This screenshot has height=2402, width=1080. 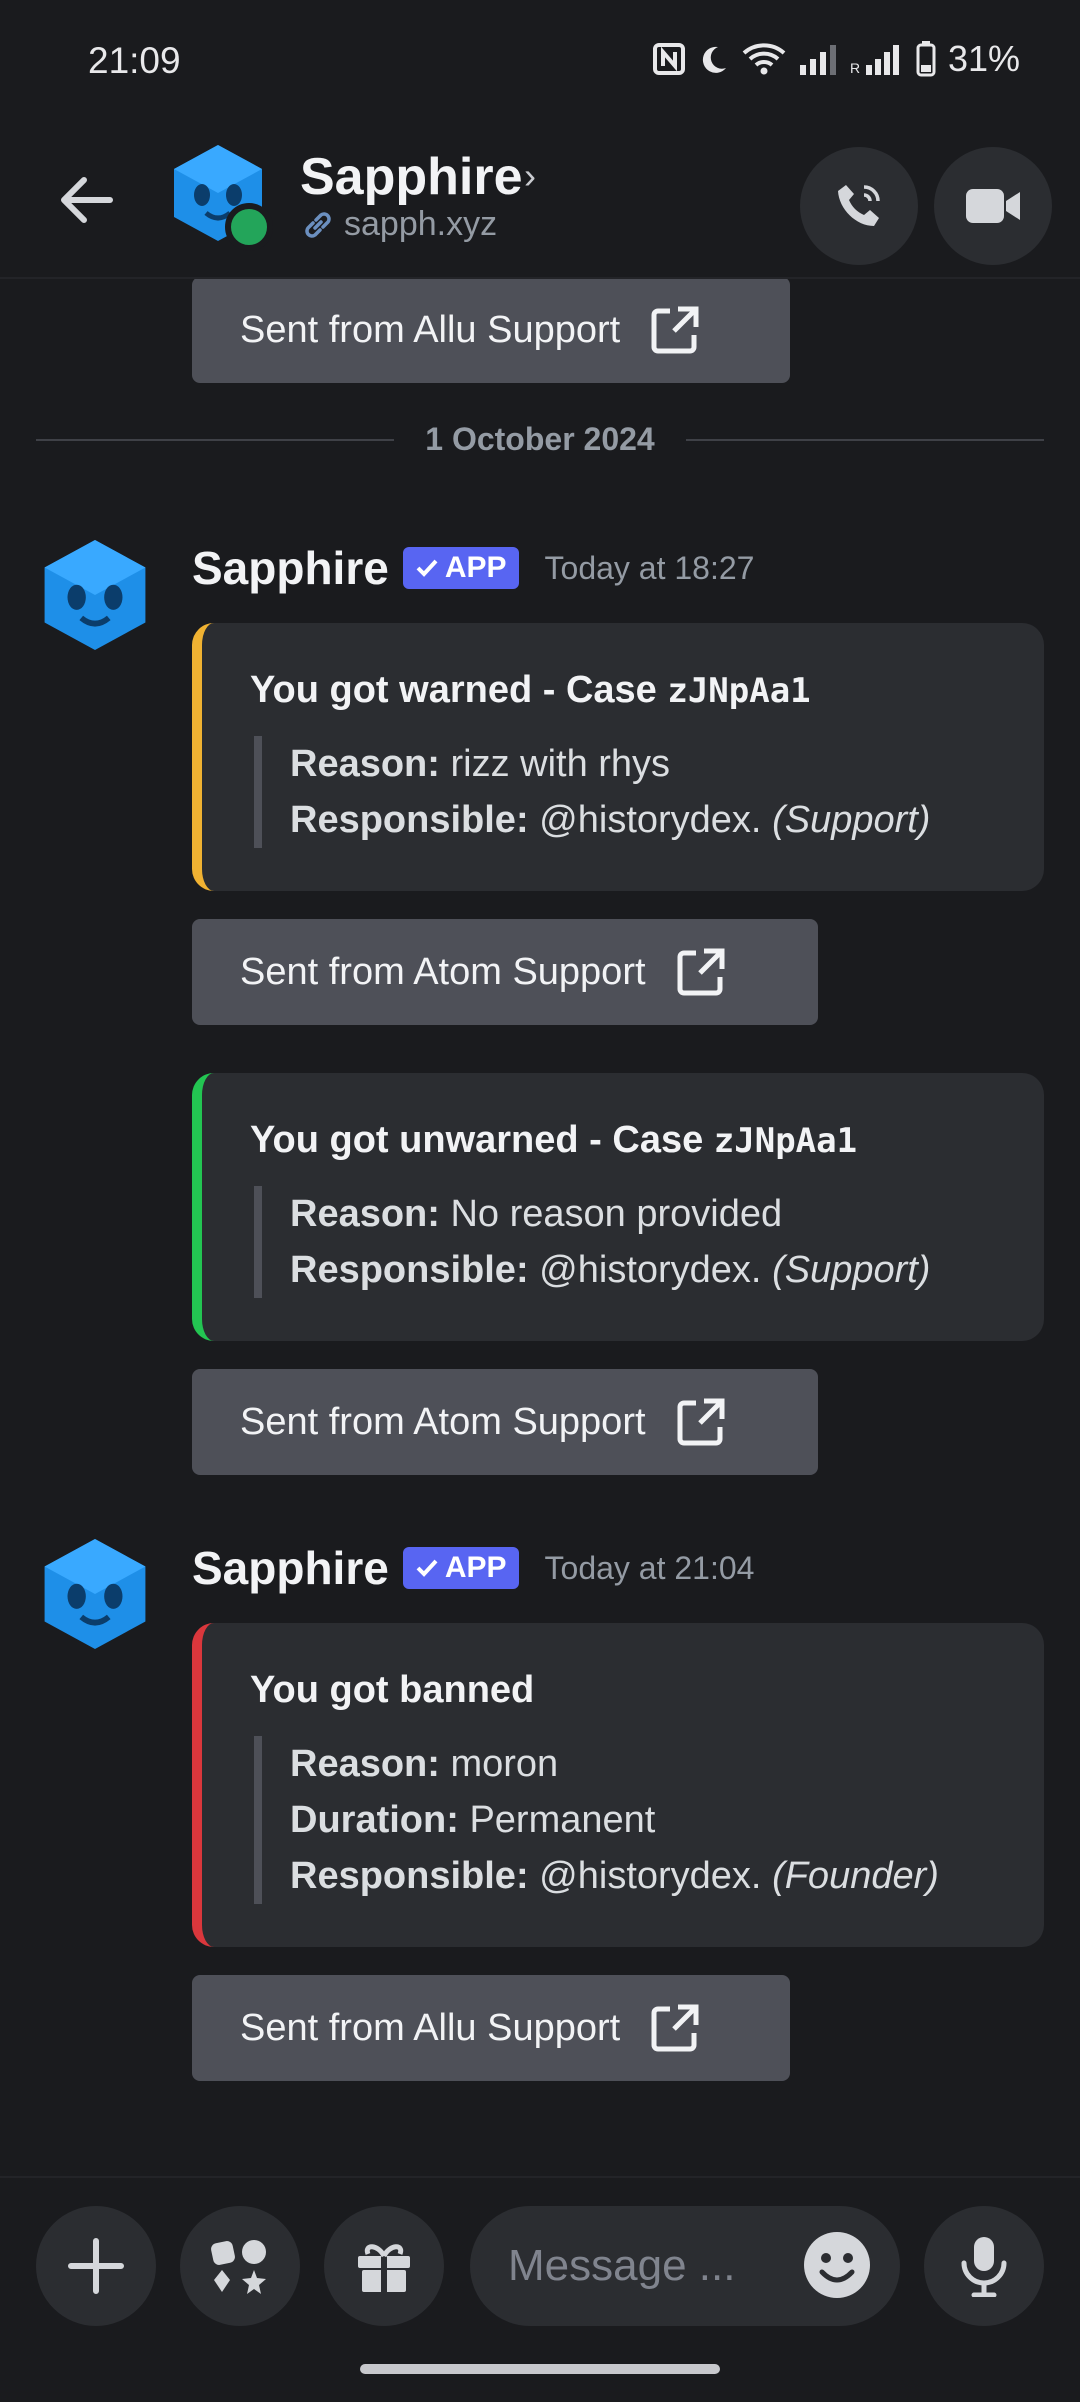 I want to click on embed-title: You got banned, so click(x=392, y=1690).